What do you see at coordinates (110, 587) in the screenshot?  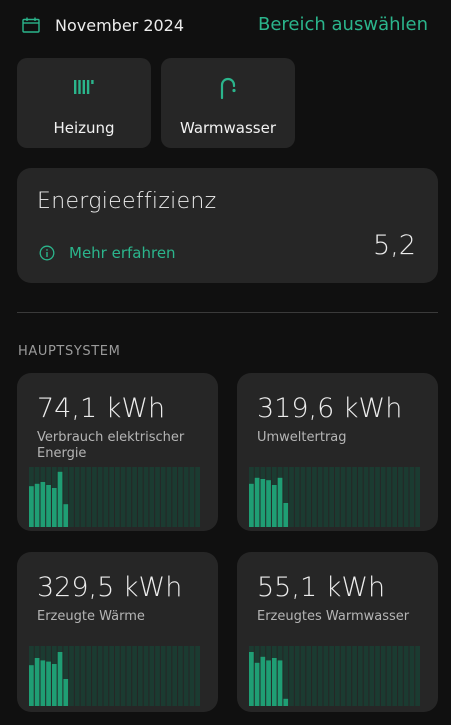 I see `card-value: 329,5 kWh` at bounding box center [110, 587].